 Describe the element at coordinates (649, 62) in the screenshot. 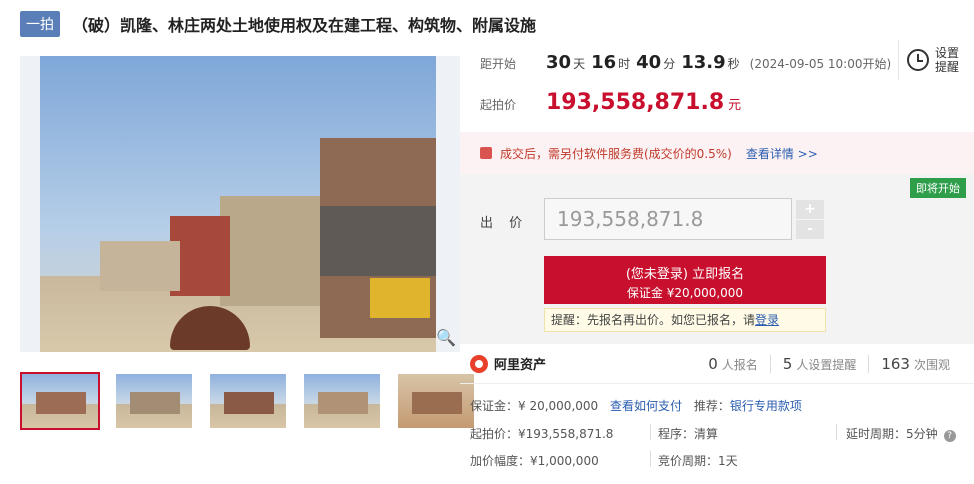

I see `countdown-minutes: 40` at that location.